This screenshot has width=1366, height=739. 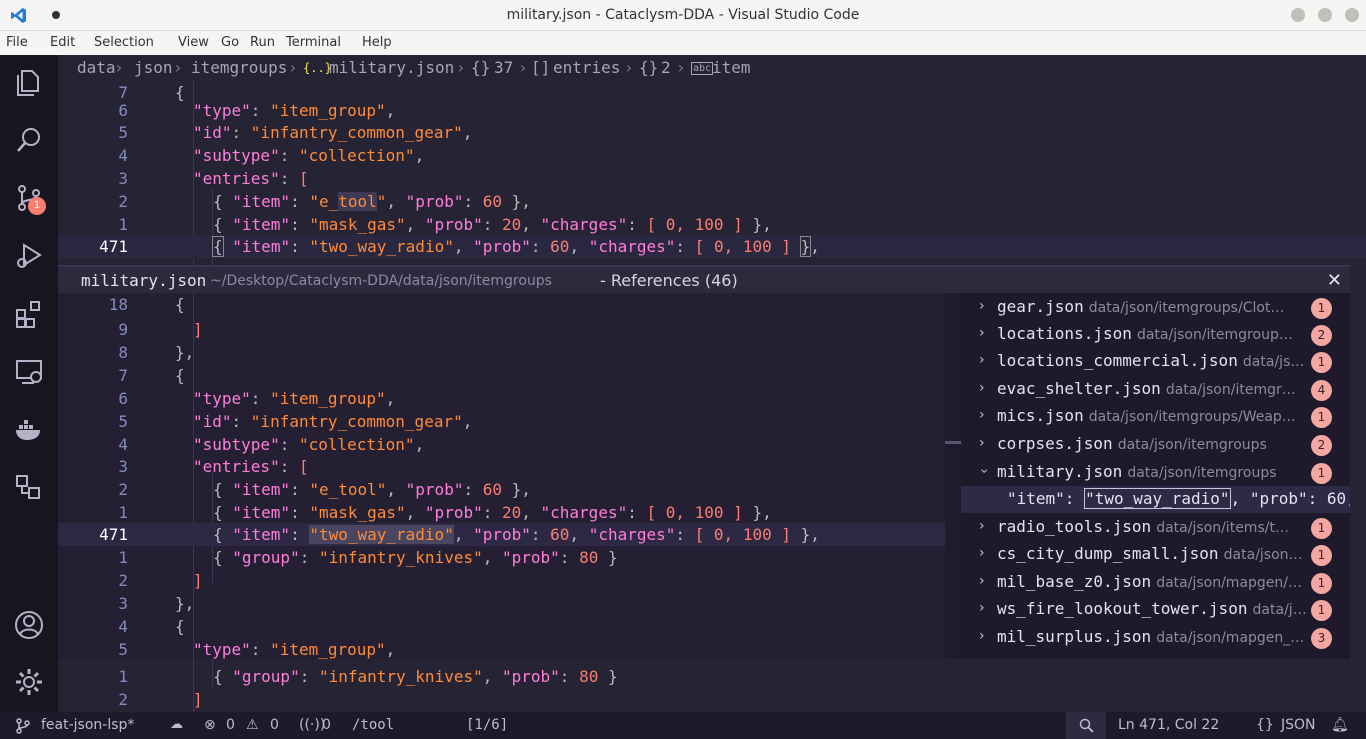 What do you see at coordinates (1340, 725) in the screenshot?
I see `notifications-bell-icon: 🔔︎` at bounding box center [1340, 725].